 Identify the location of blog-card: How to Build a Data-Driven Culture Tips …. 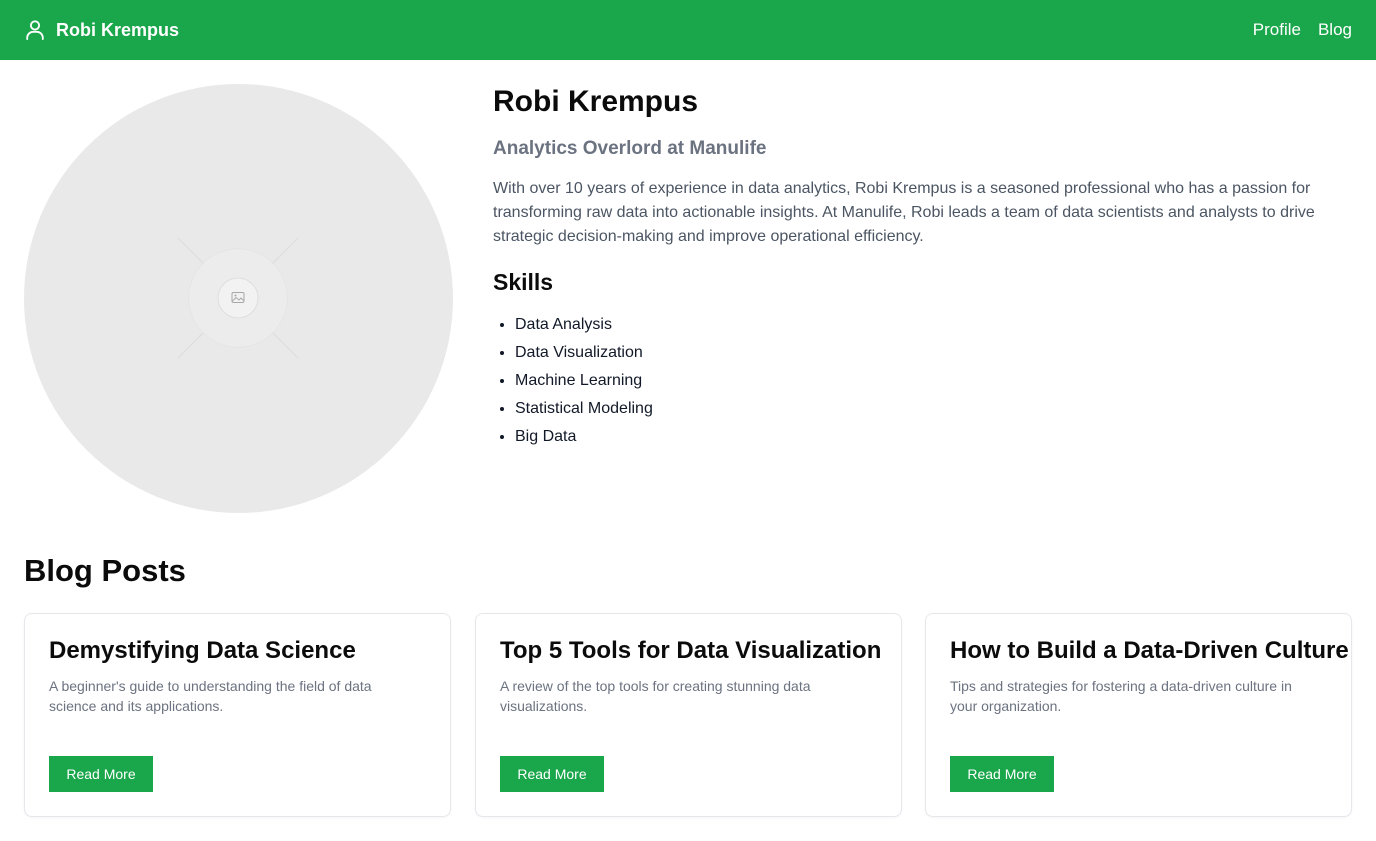
(1138, 715).